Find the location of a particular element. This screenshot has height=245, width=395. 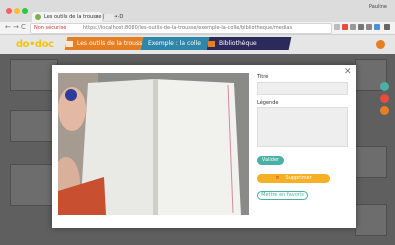

profile-name: Pauline is located at coordinates (378, 7).